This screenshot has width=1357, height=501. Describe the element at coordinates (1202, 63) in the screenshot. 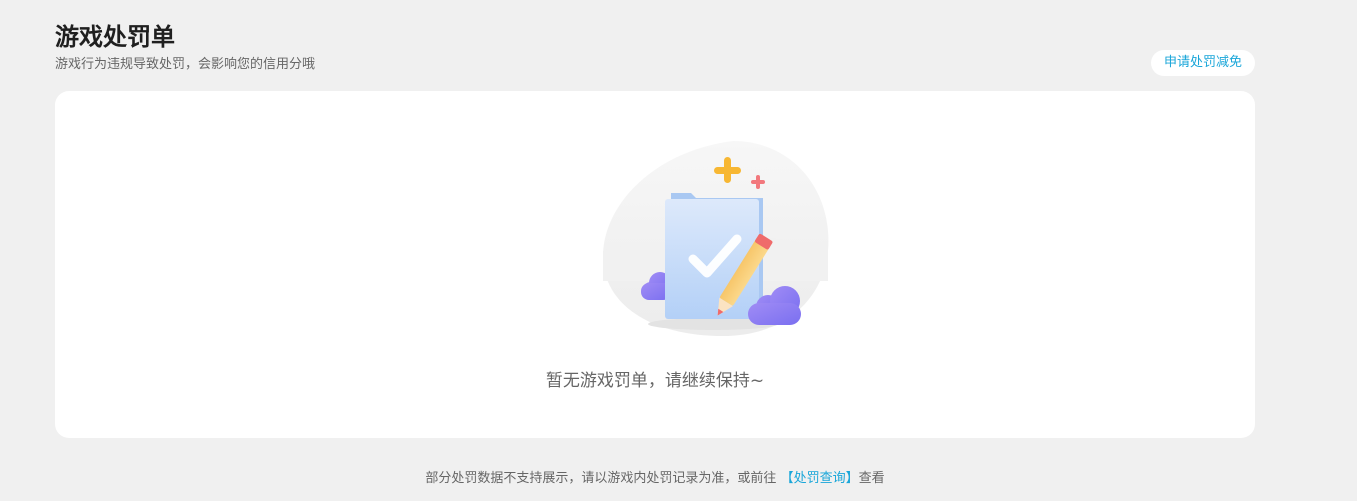

I see `apply-reduction-button: 申请处罚减免` at that location.